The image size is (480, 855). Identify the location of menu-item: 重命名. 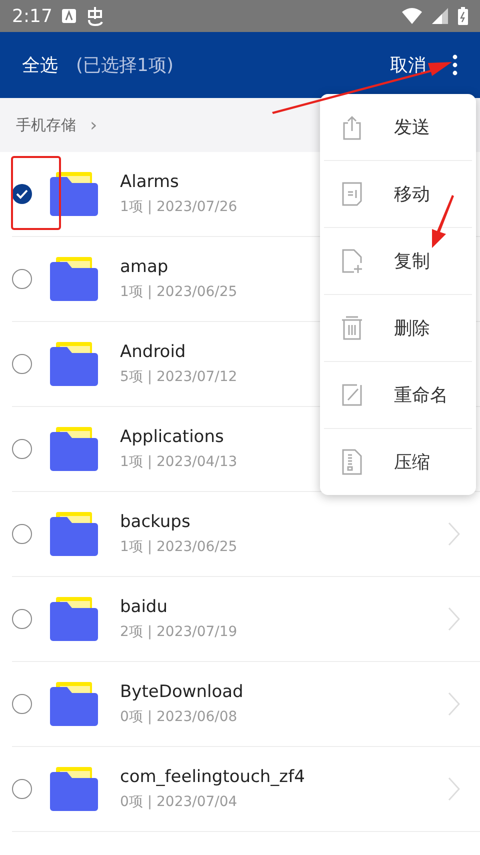
(398, 395).